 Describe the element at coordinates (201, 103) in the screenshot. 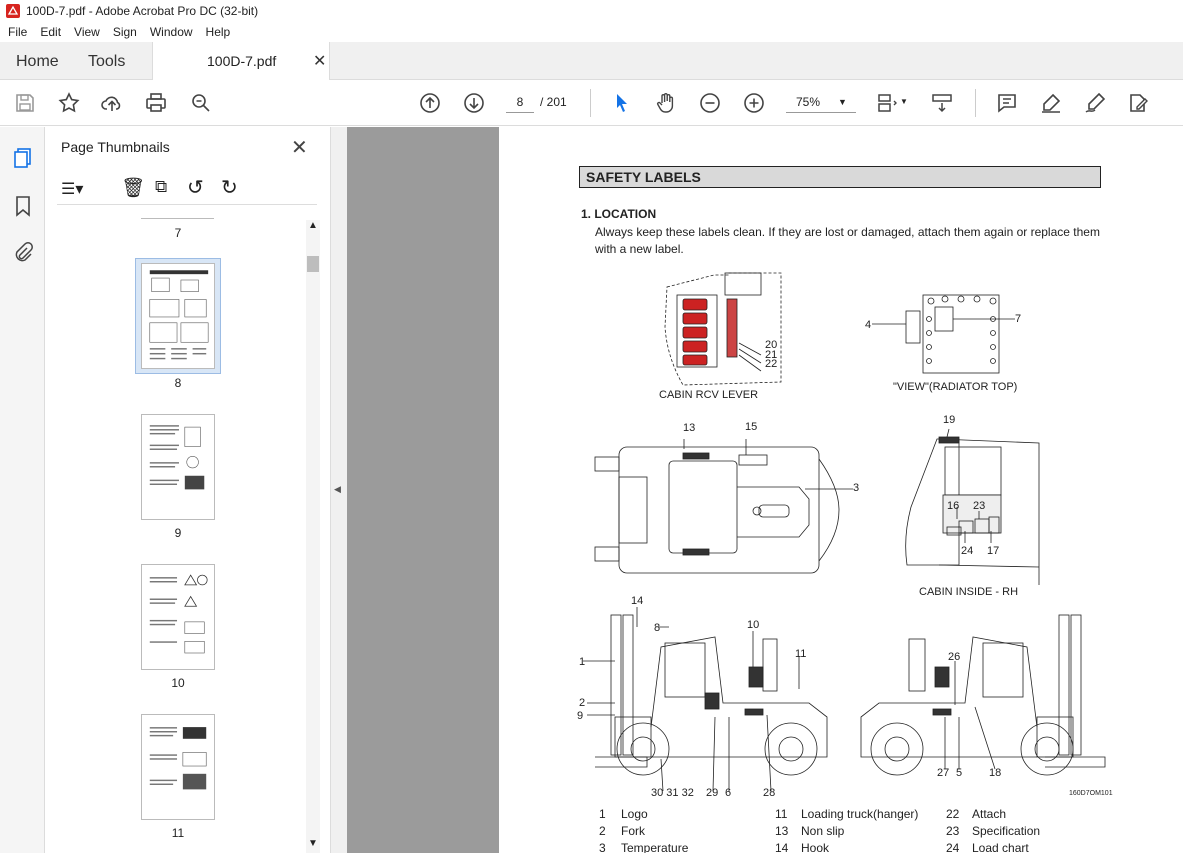

I see `zoom-search-icon` at that location.